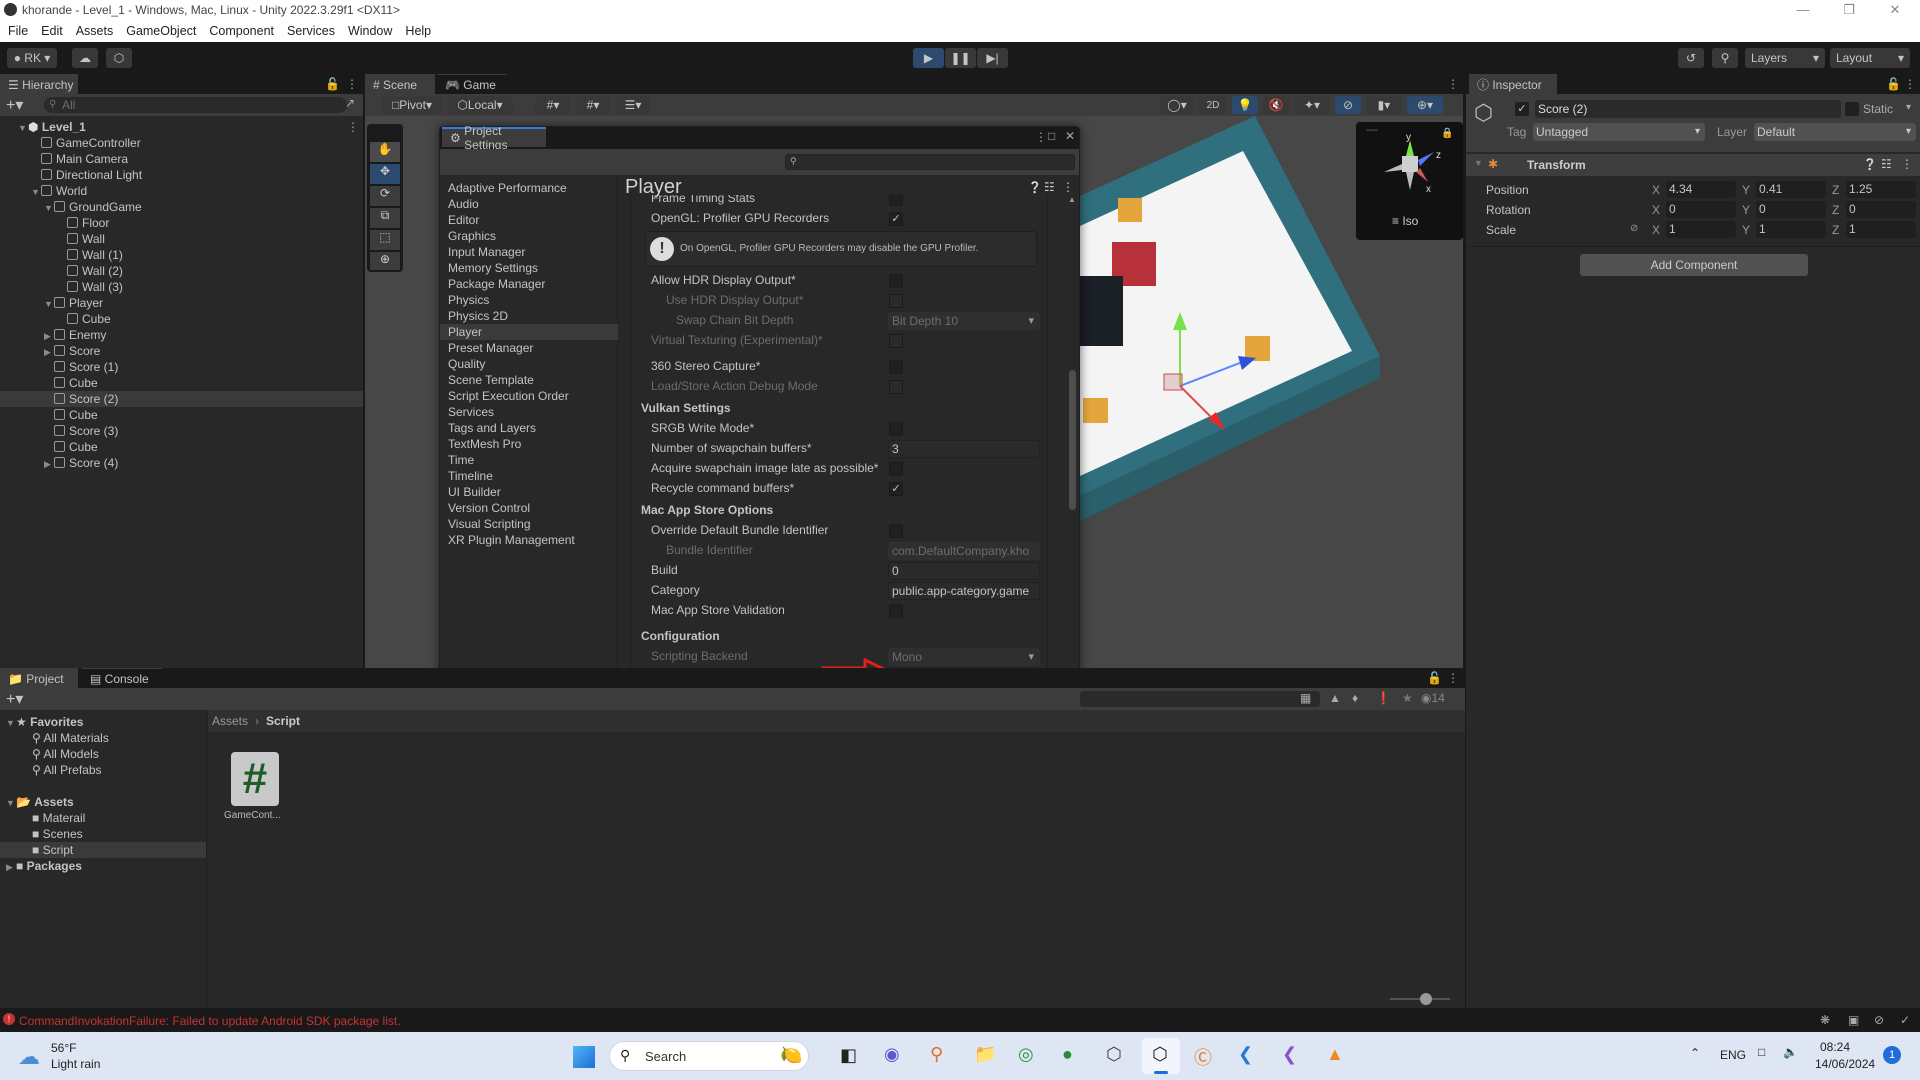 The width and height of the screenshot is (1920, 1080). I want to click on active-checkbox: ✓, so click(1522, 109).